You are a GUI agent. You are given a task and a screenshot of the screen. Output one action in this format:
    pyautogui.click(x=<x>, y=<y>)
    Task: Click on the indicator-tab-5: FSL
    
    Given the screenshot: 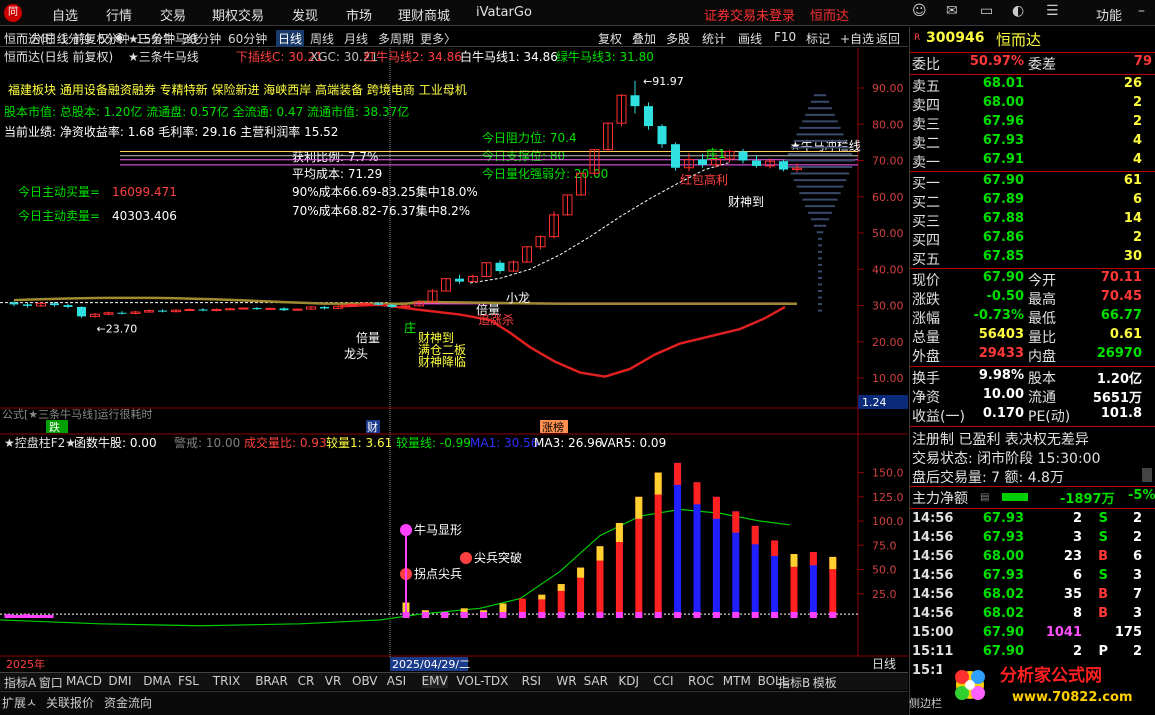 What is the action you would take?
    pyautogui.click(x=188, y=681)
    